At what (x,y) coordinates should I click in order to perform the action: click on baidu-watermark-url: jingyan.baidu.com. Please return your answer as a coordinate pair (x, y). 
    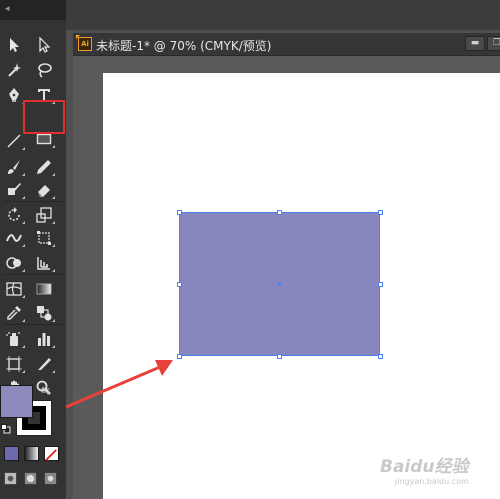
    Looking at the image, I should click on (432, 481).